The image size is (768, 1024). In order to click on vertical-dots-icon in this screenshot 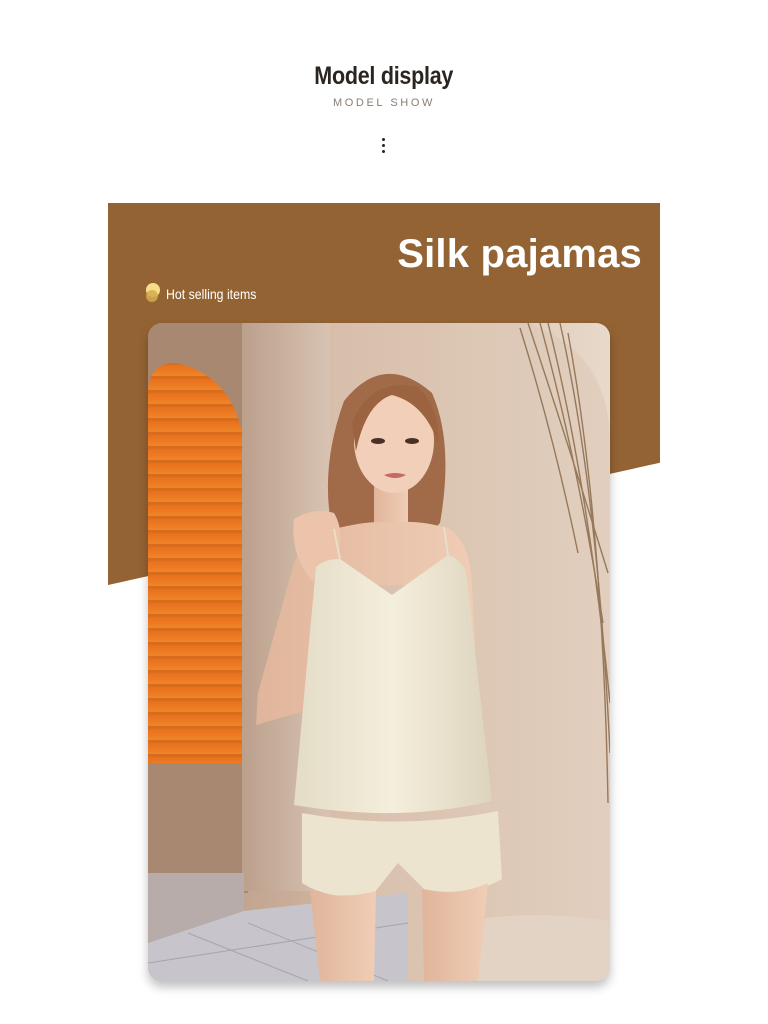, I will do `click(383, 147)`.